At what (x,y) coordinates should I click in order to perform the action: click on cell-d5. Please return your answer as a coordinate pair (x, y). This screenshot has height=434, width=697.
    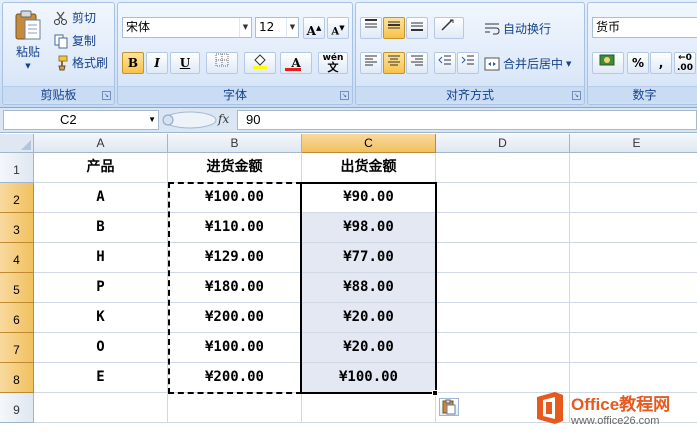
    Looking at the image, I should click on (503, 288).